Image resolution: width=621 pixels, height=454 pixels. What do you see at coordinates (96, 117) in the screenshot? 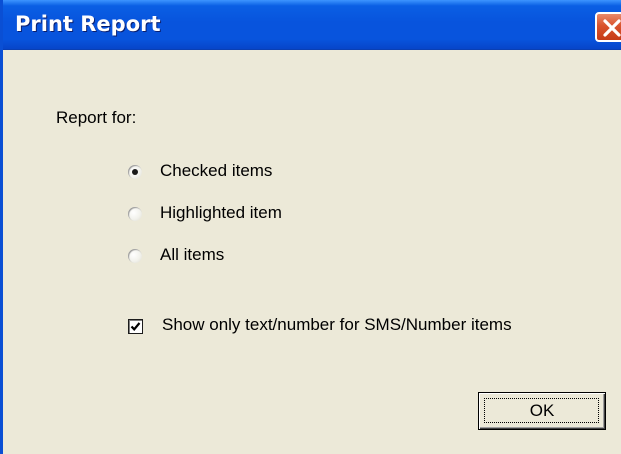
I see `report-for-label: Report for:` at bounding box center [96, 117].